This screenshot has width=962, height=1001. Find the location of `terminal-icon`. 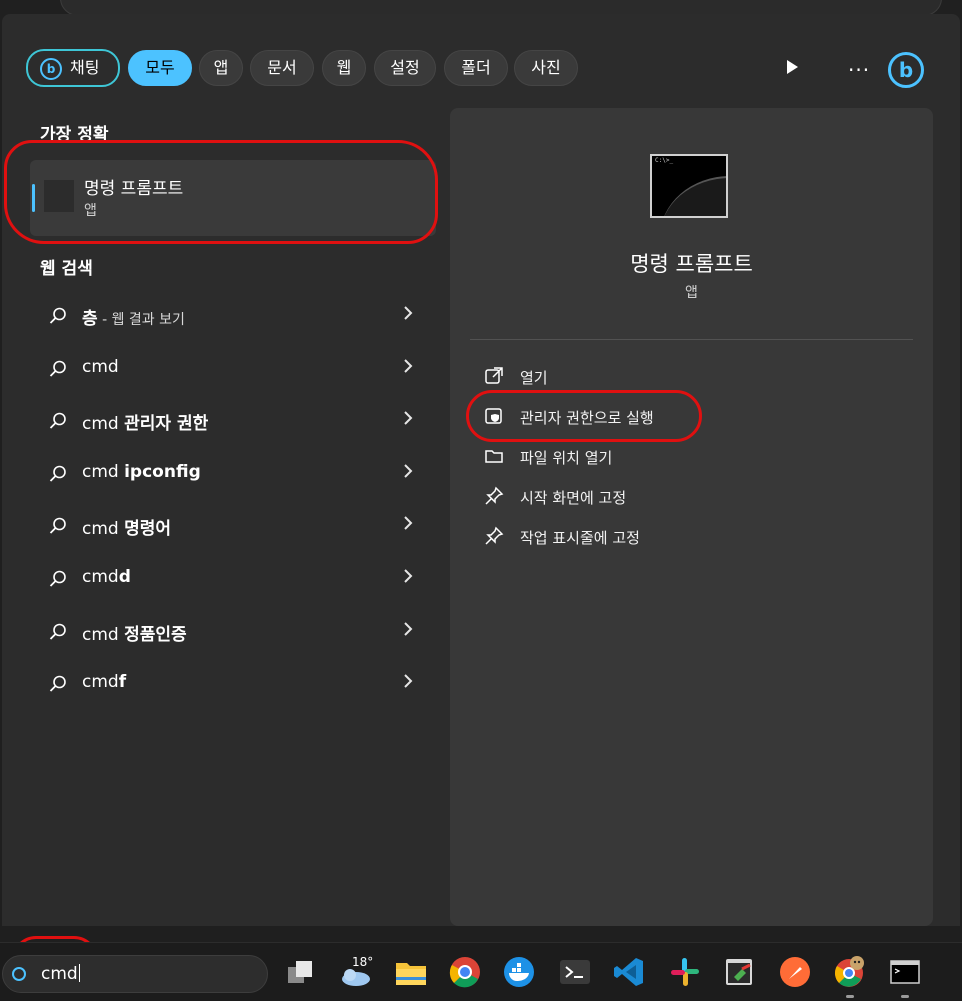

terminal-icon is located at coordinates (575, 972).